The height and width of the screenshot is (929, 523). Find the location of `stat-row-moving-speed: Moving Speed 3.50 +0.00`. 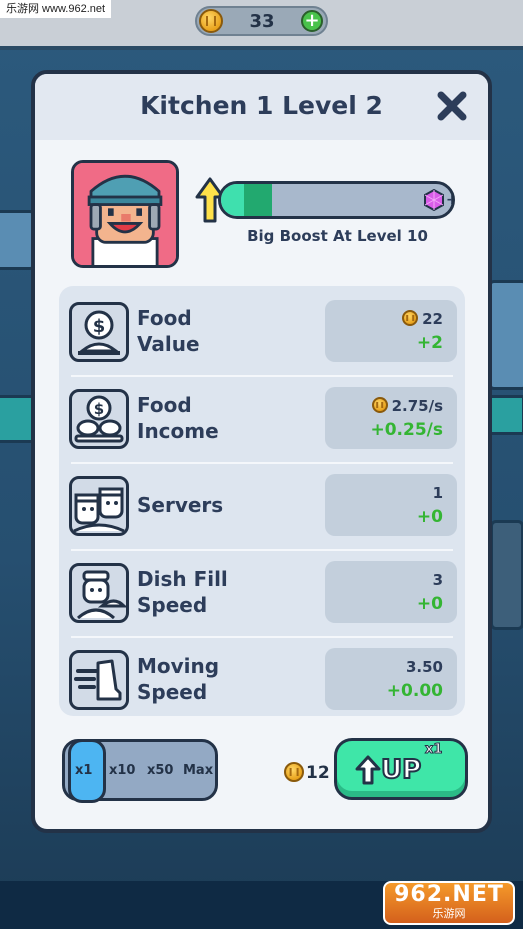

stat-row-moving-speed: Moving Speed 3.50 +0.00 is located at coordinates (262, 680).